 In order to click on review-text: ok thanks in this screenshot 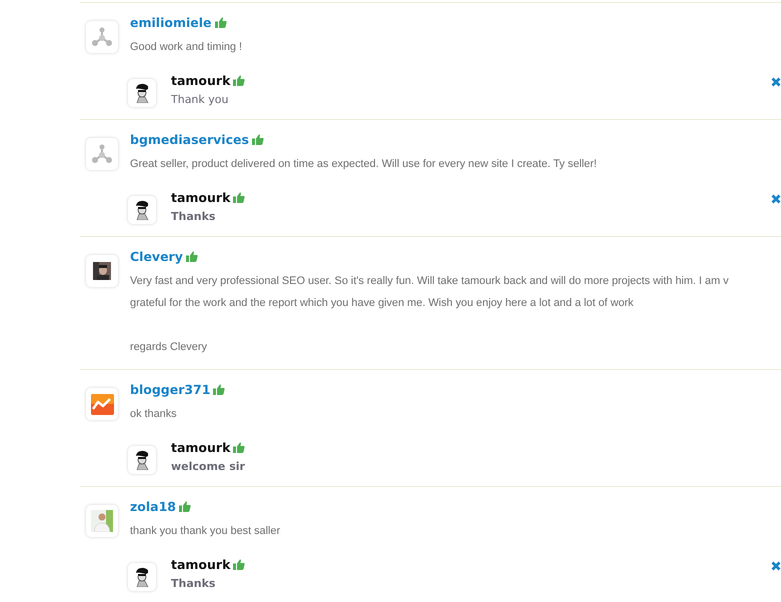, I will do `click(153, 414)`.